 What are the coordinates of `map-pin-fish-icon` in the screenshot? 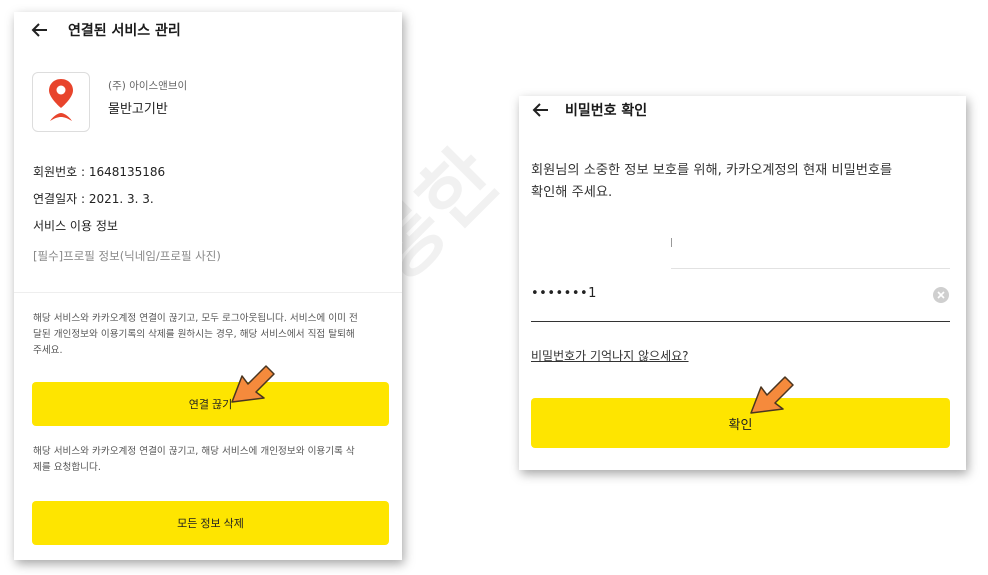 It's located at (61, 102).